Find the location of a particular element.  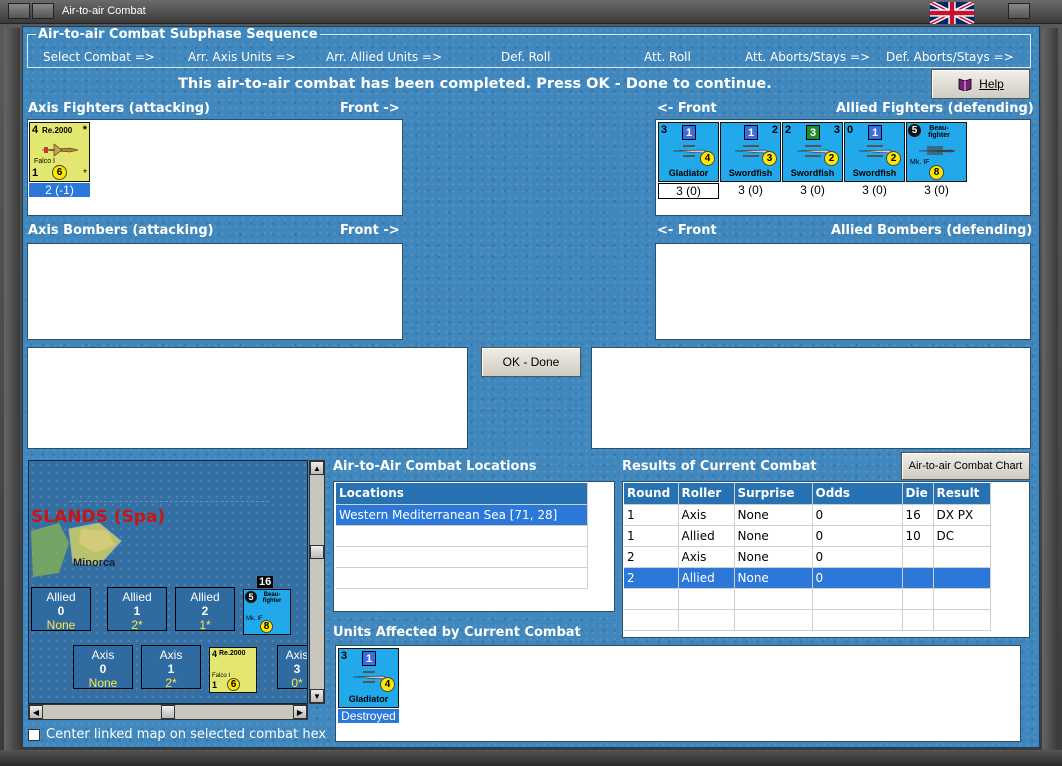

allied-unit-swordfish-1: 2 1 3 Swordfish is located at coordinates (750, 152).